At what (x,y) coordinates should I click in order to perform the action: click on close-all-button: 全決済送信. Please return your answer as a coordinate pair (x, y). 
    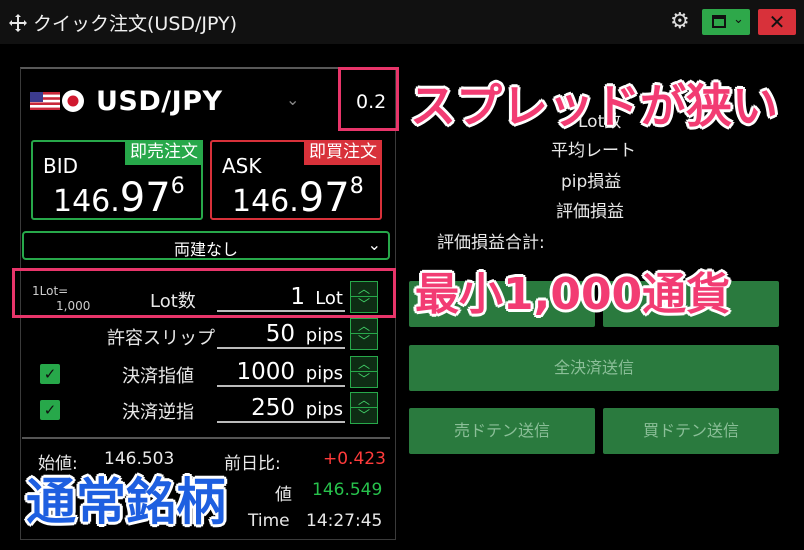
    Looking at the image, I should click on (594, 368).